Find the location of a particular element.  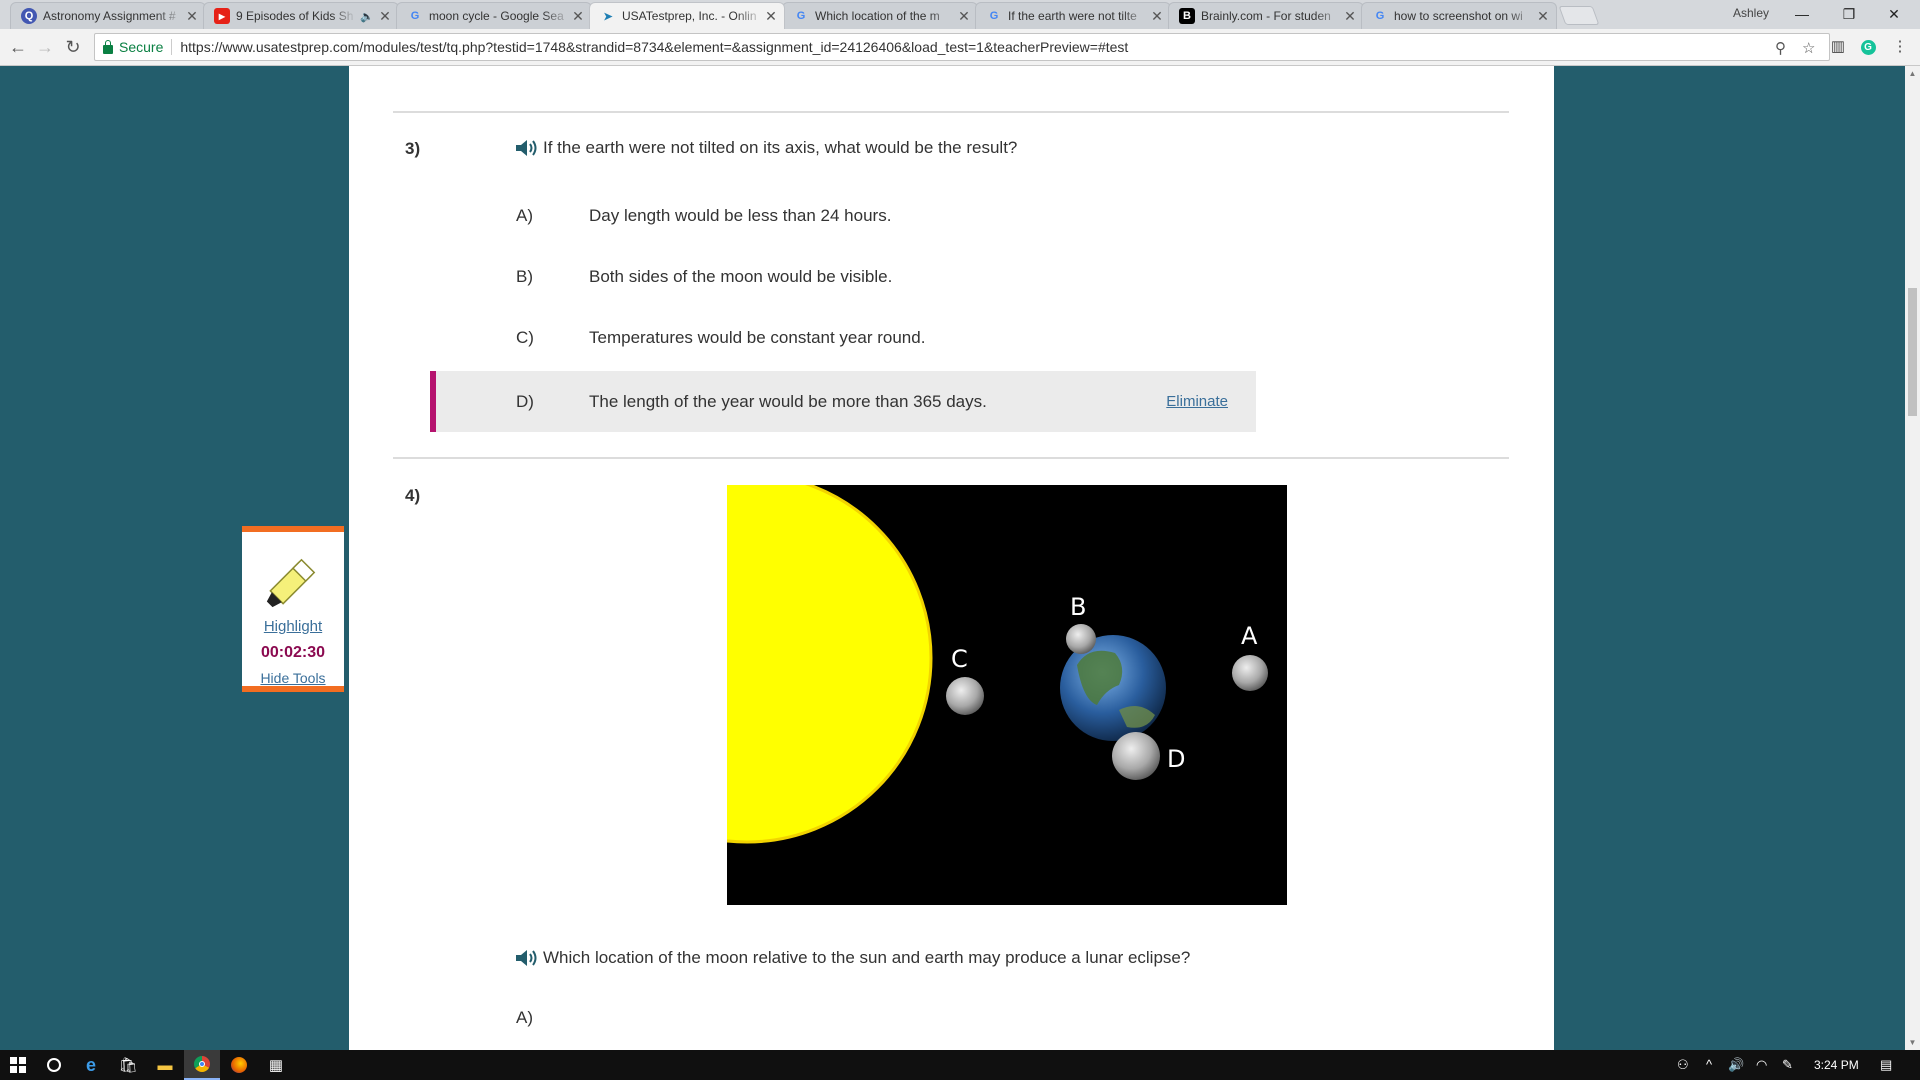

tools-panel: Highlight 00:02:30 Hide Tools is located at coordinates (293, 609).